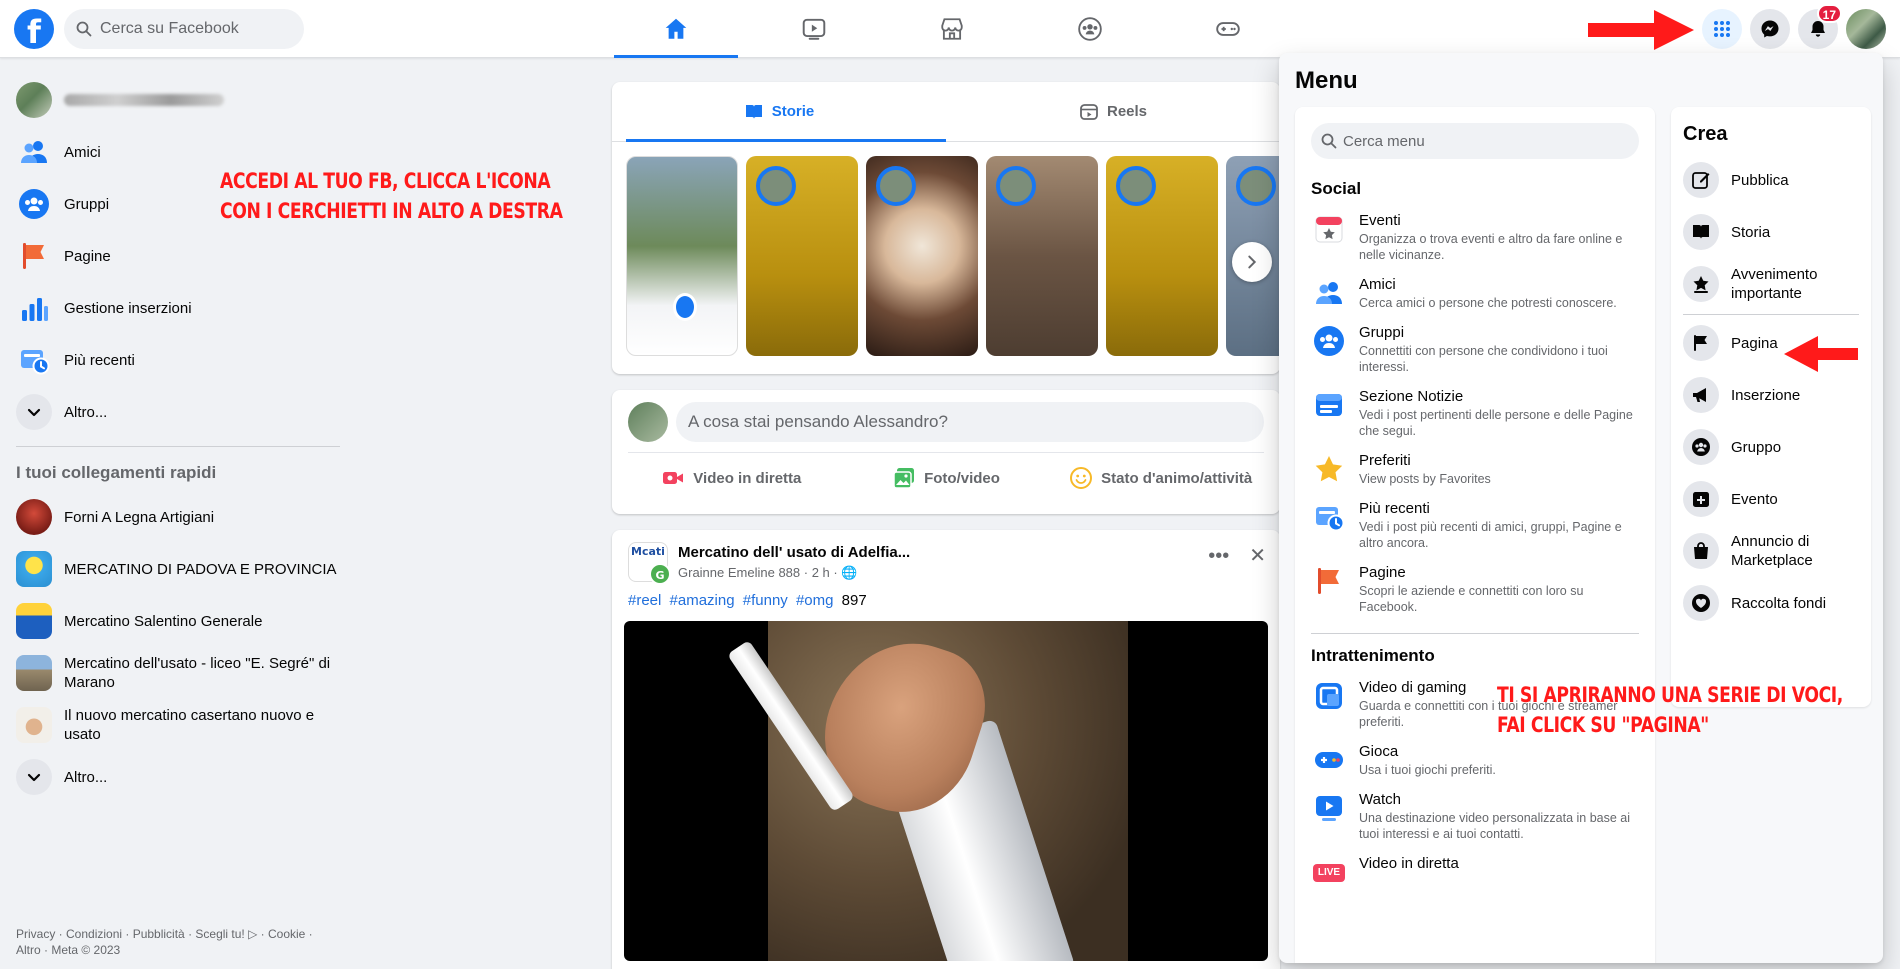  What do you see at coordinates (1475, 760) in the screenshot?
I see `menu-item-play: Gioca Usa i tuoi giochi preferiti.` at bounding box center [1475, 760].